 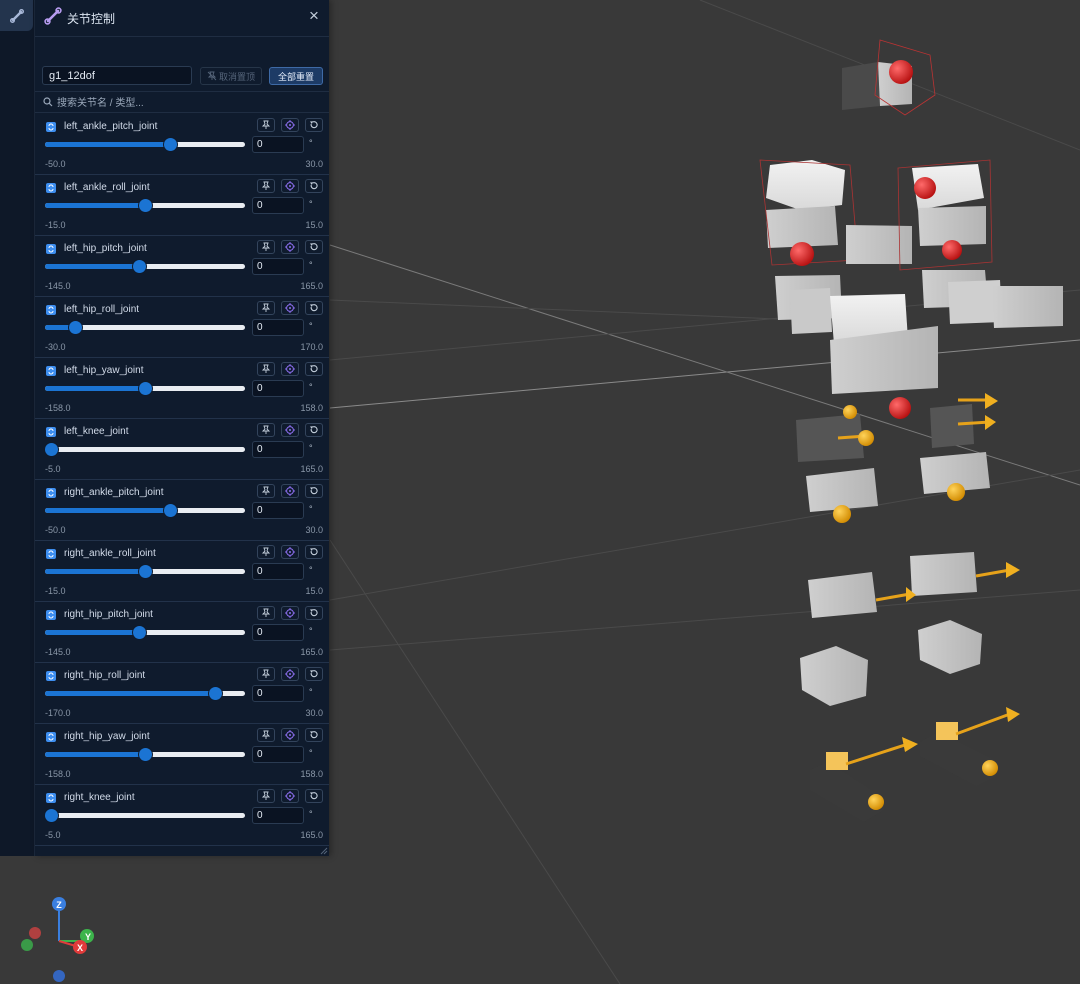 I want to click on joint-name: left_ankle_roll_joint, so click(x=107, y=187).